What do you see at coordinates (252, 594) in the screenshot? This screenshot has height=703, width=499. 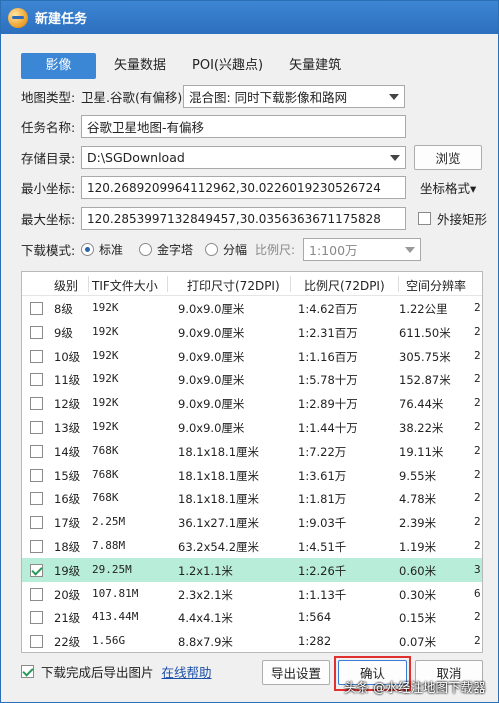 I see `table-row: 20级 107.81M 2.3x2.1米 1:1.13千 0.30米 6` at bounding box center [252, 594].